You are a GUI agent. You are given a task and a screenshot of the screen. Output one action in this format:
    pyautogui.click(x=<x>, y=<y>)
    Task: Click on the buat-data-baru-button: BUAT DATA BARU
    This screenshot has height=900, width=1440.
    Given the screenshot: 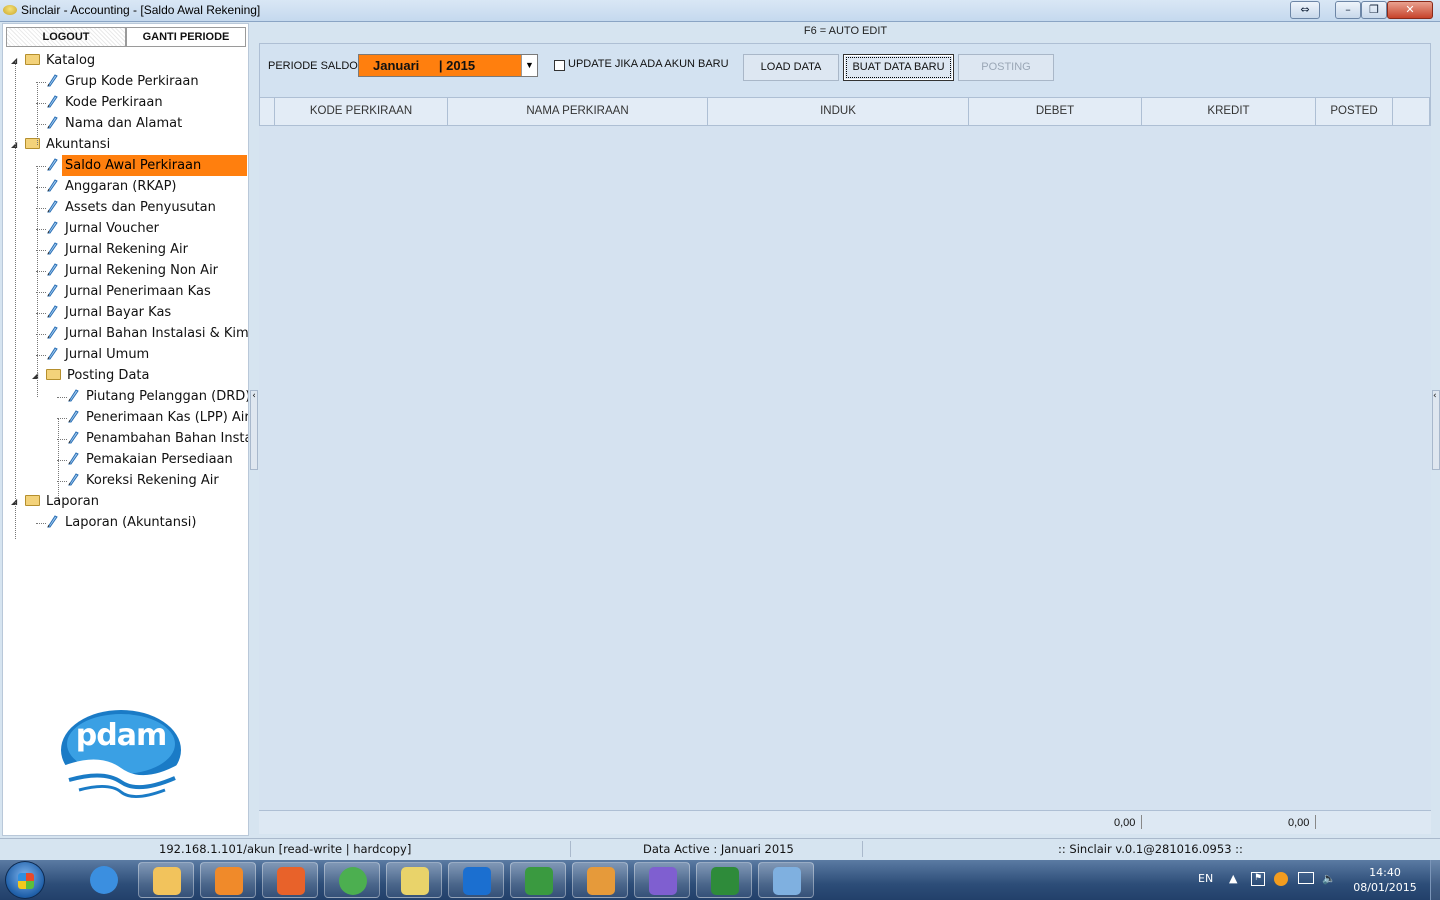 What is the action you would take?
    pyautogui.click(x=898, y=67)
    